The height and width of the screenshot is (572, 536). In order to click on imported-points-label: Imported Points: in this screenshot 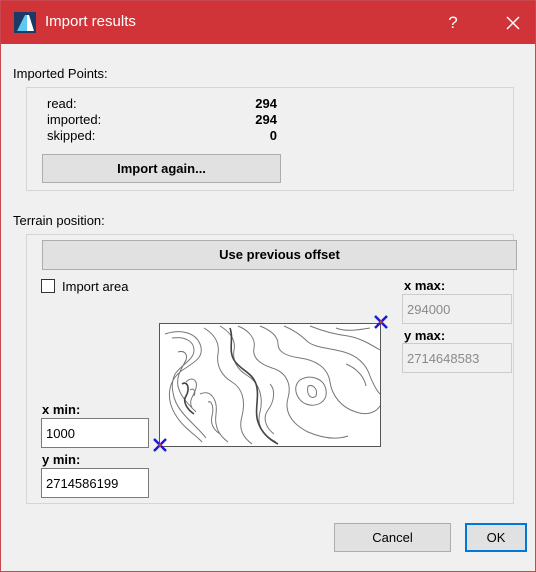, I will do `click(60, 73)`.